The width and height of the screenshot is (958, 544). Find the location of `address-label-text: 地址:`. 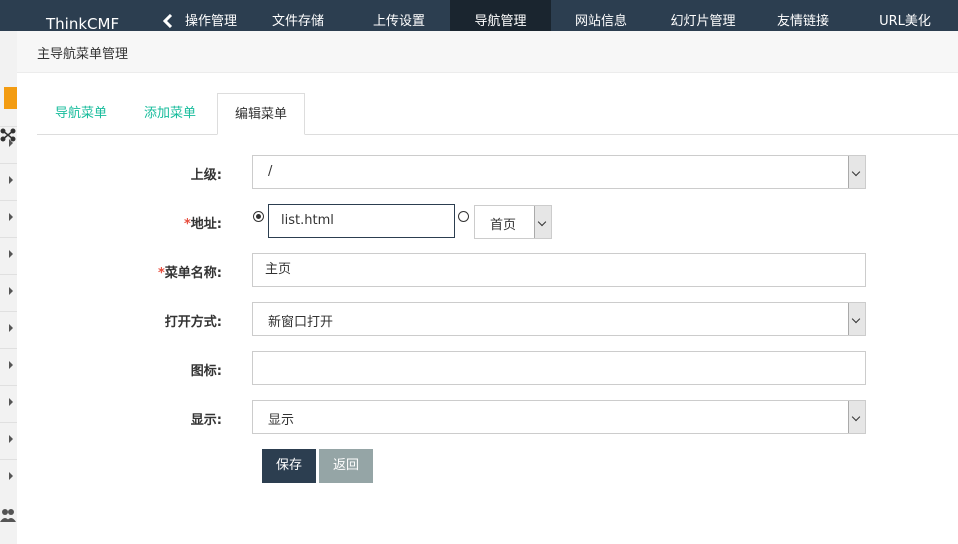

address-label-text: 地址: is located at coordinates (206, 224).